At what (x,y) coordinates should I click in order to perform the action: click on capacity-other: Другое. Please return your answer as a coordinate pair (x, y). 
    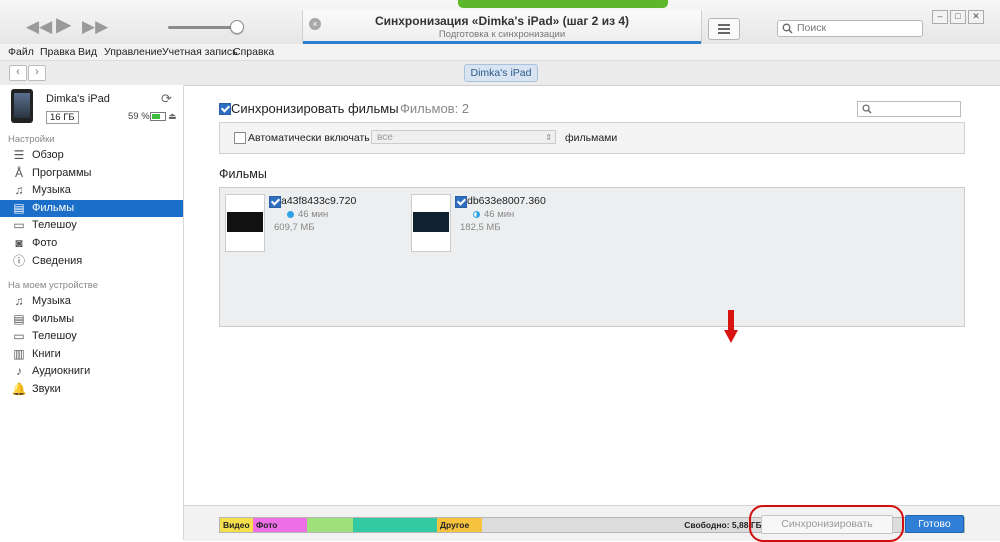
    Looking at the image, I should click on (459, 525).